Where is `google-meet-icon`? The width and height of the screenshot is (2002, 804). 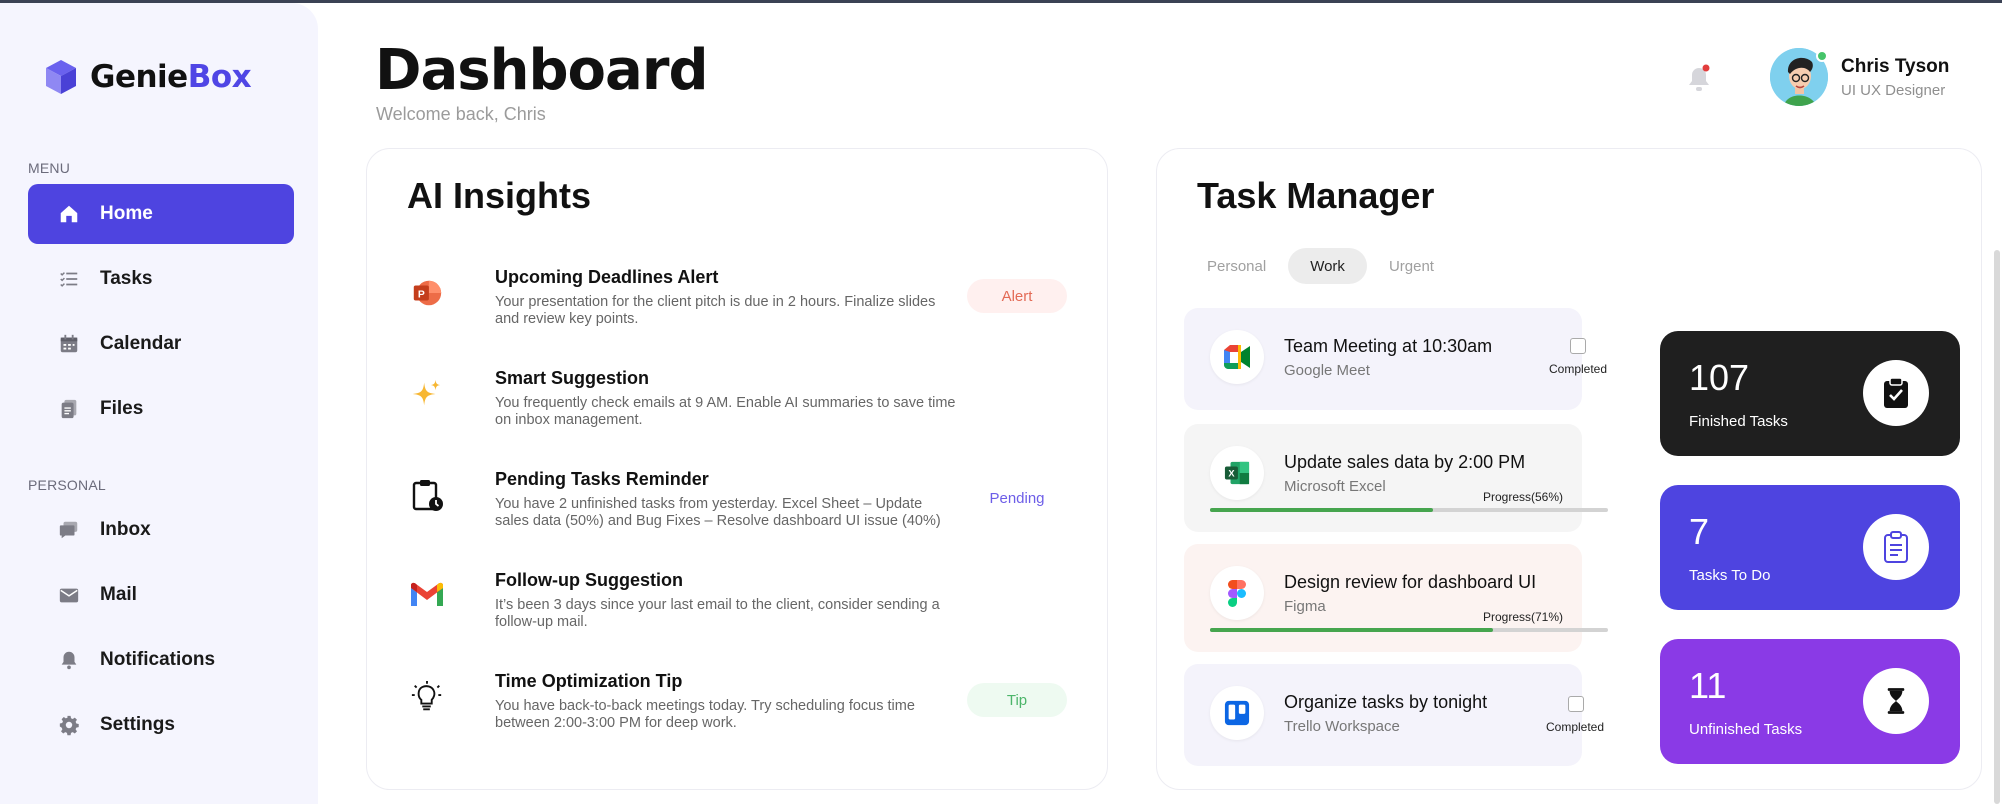
google-meet-icon is located at coordinates (1237, 357).